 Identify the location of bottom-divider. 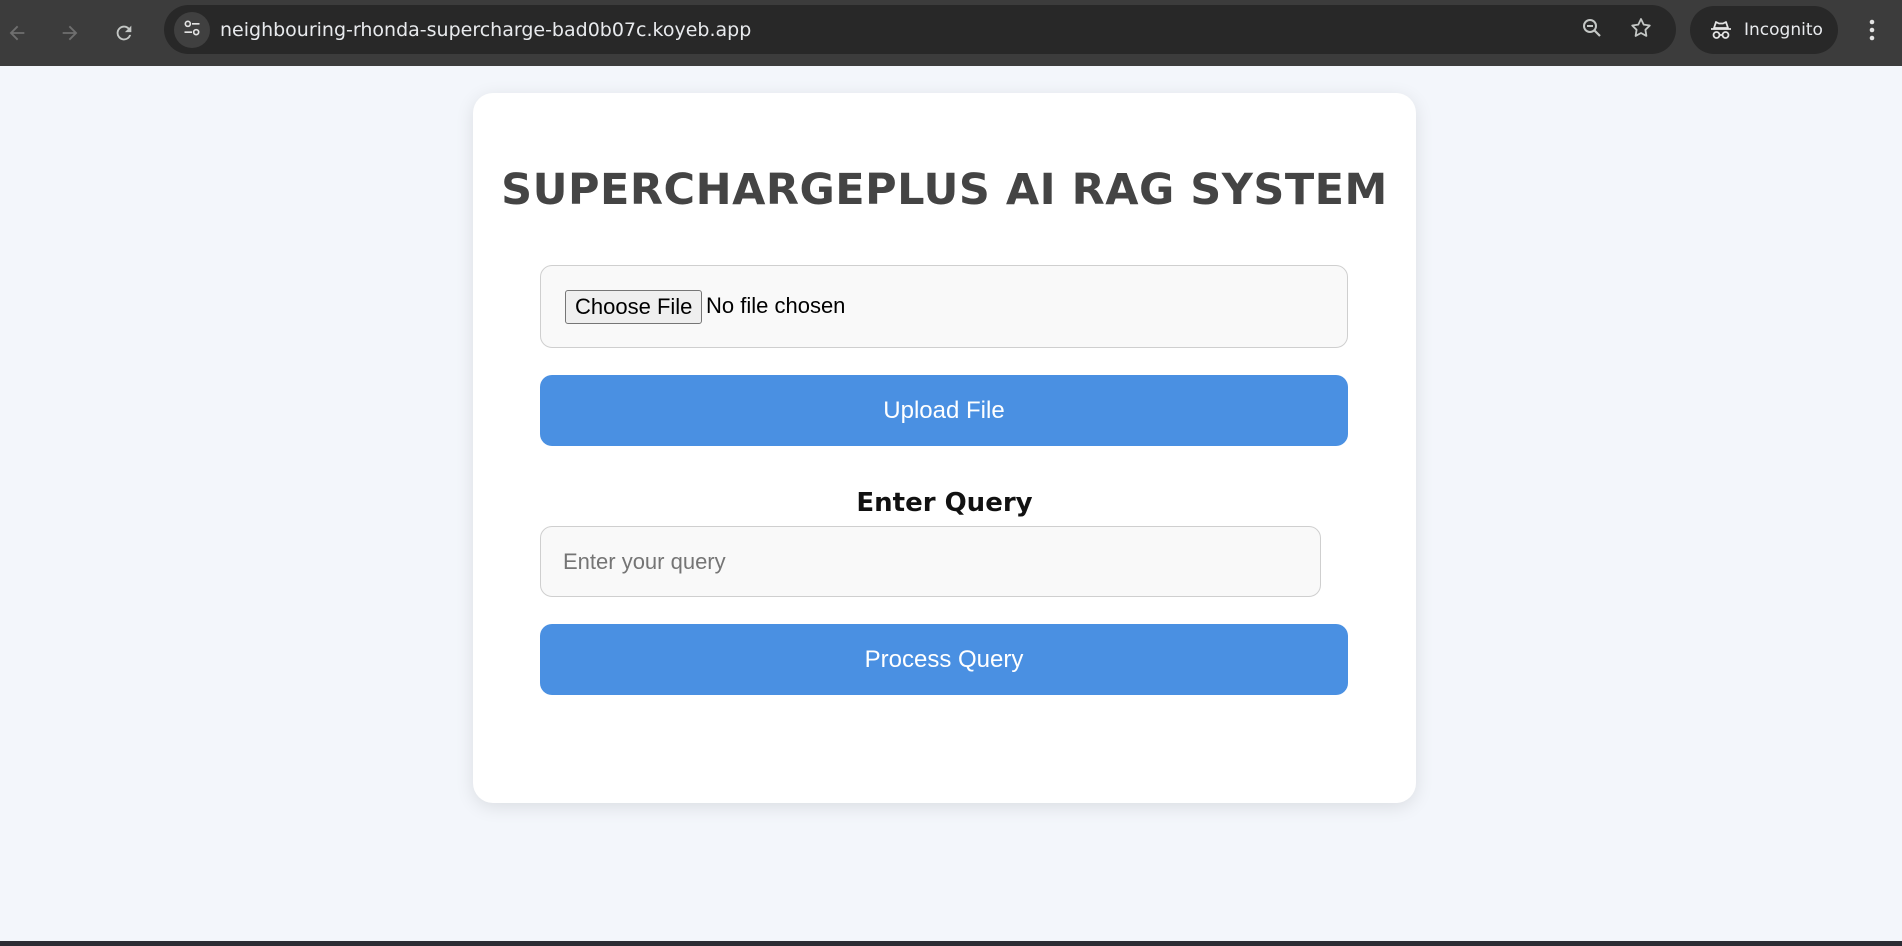
(951, 943).